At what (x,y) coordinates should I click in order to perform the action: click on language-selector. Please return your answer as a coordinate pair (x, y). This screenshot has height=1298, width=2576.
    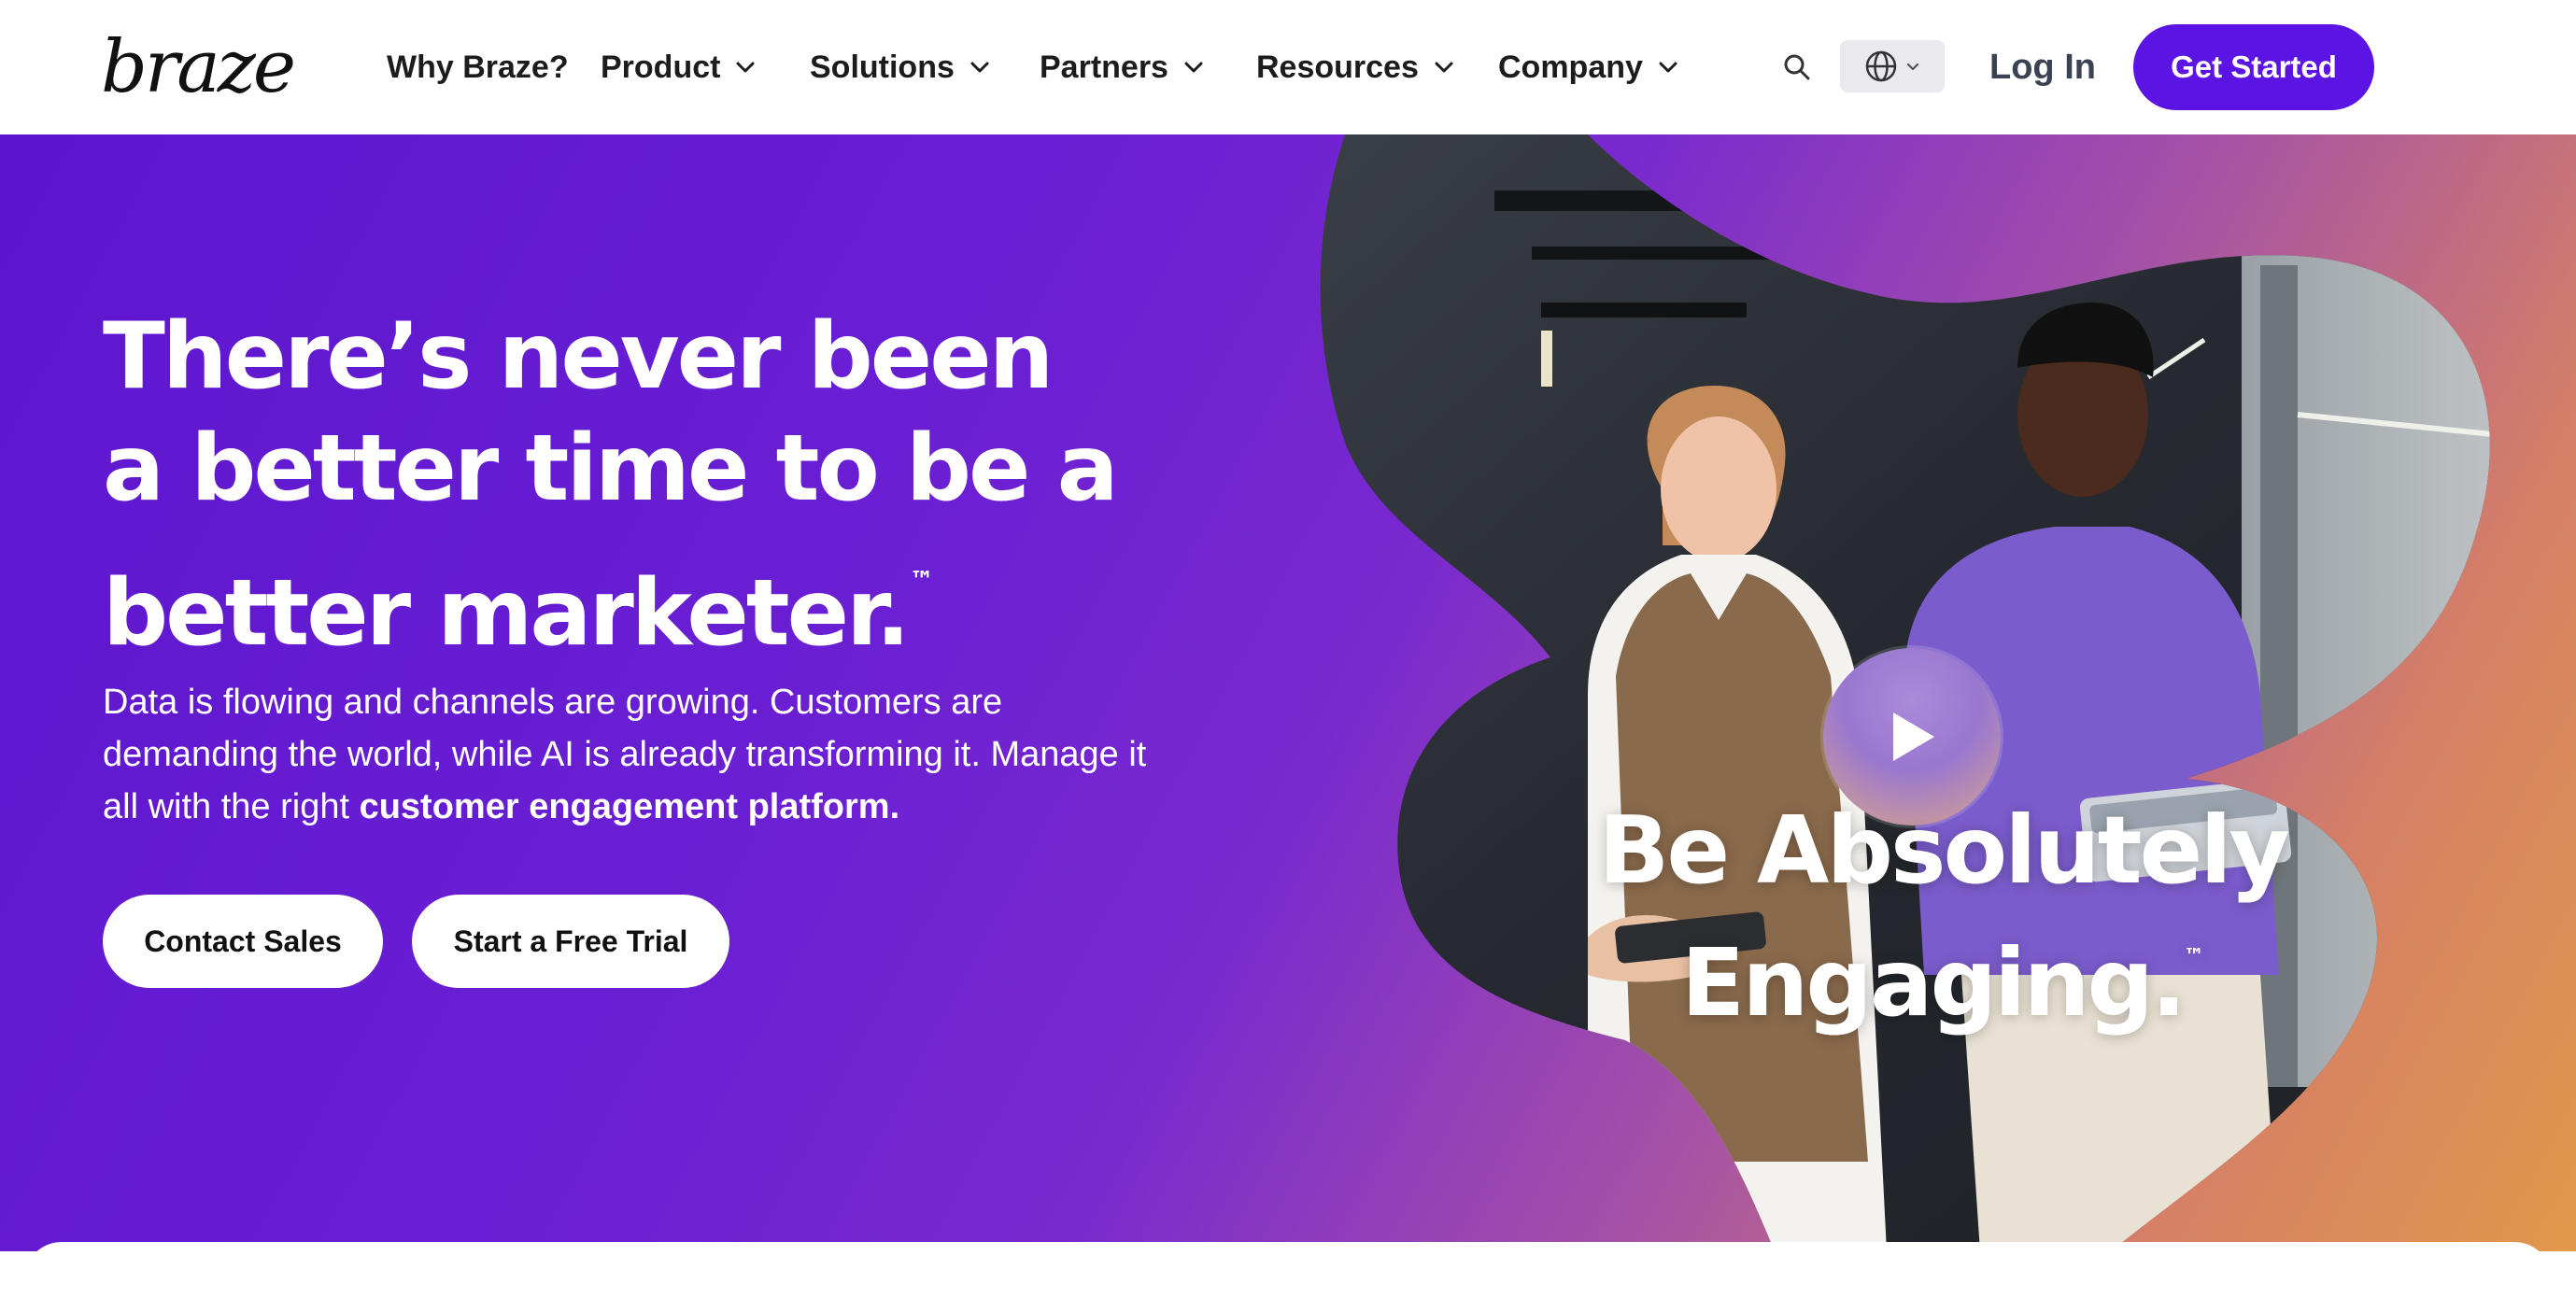
    Looking at the image, I should click on (1892, 66).